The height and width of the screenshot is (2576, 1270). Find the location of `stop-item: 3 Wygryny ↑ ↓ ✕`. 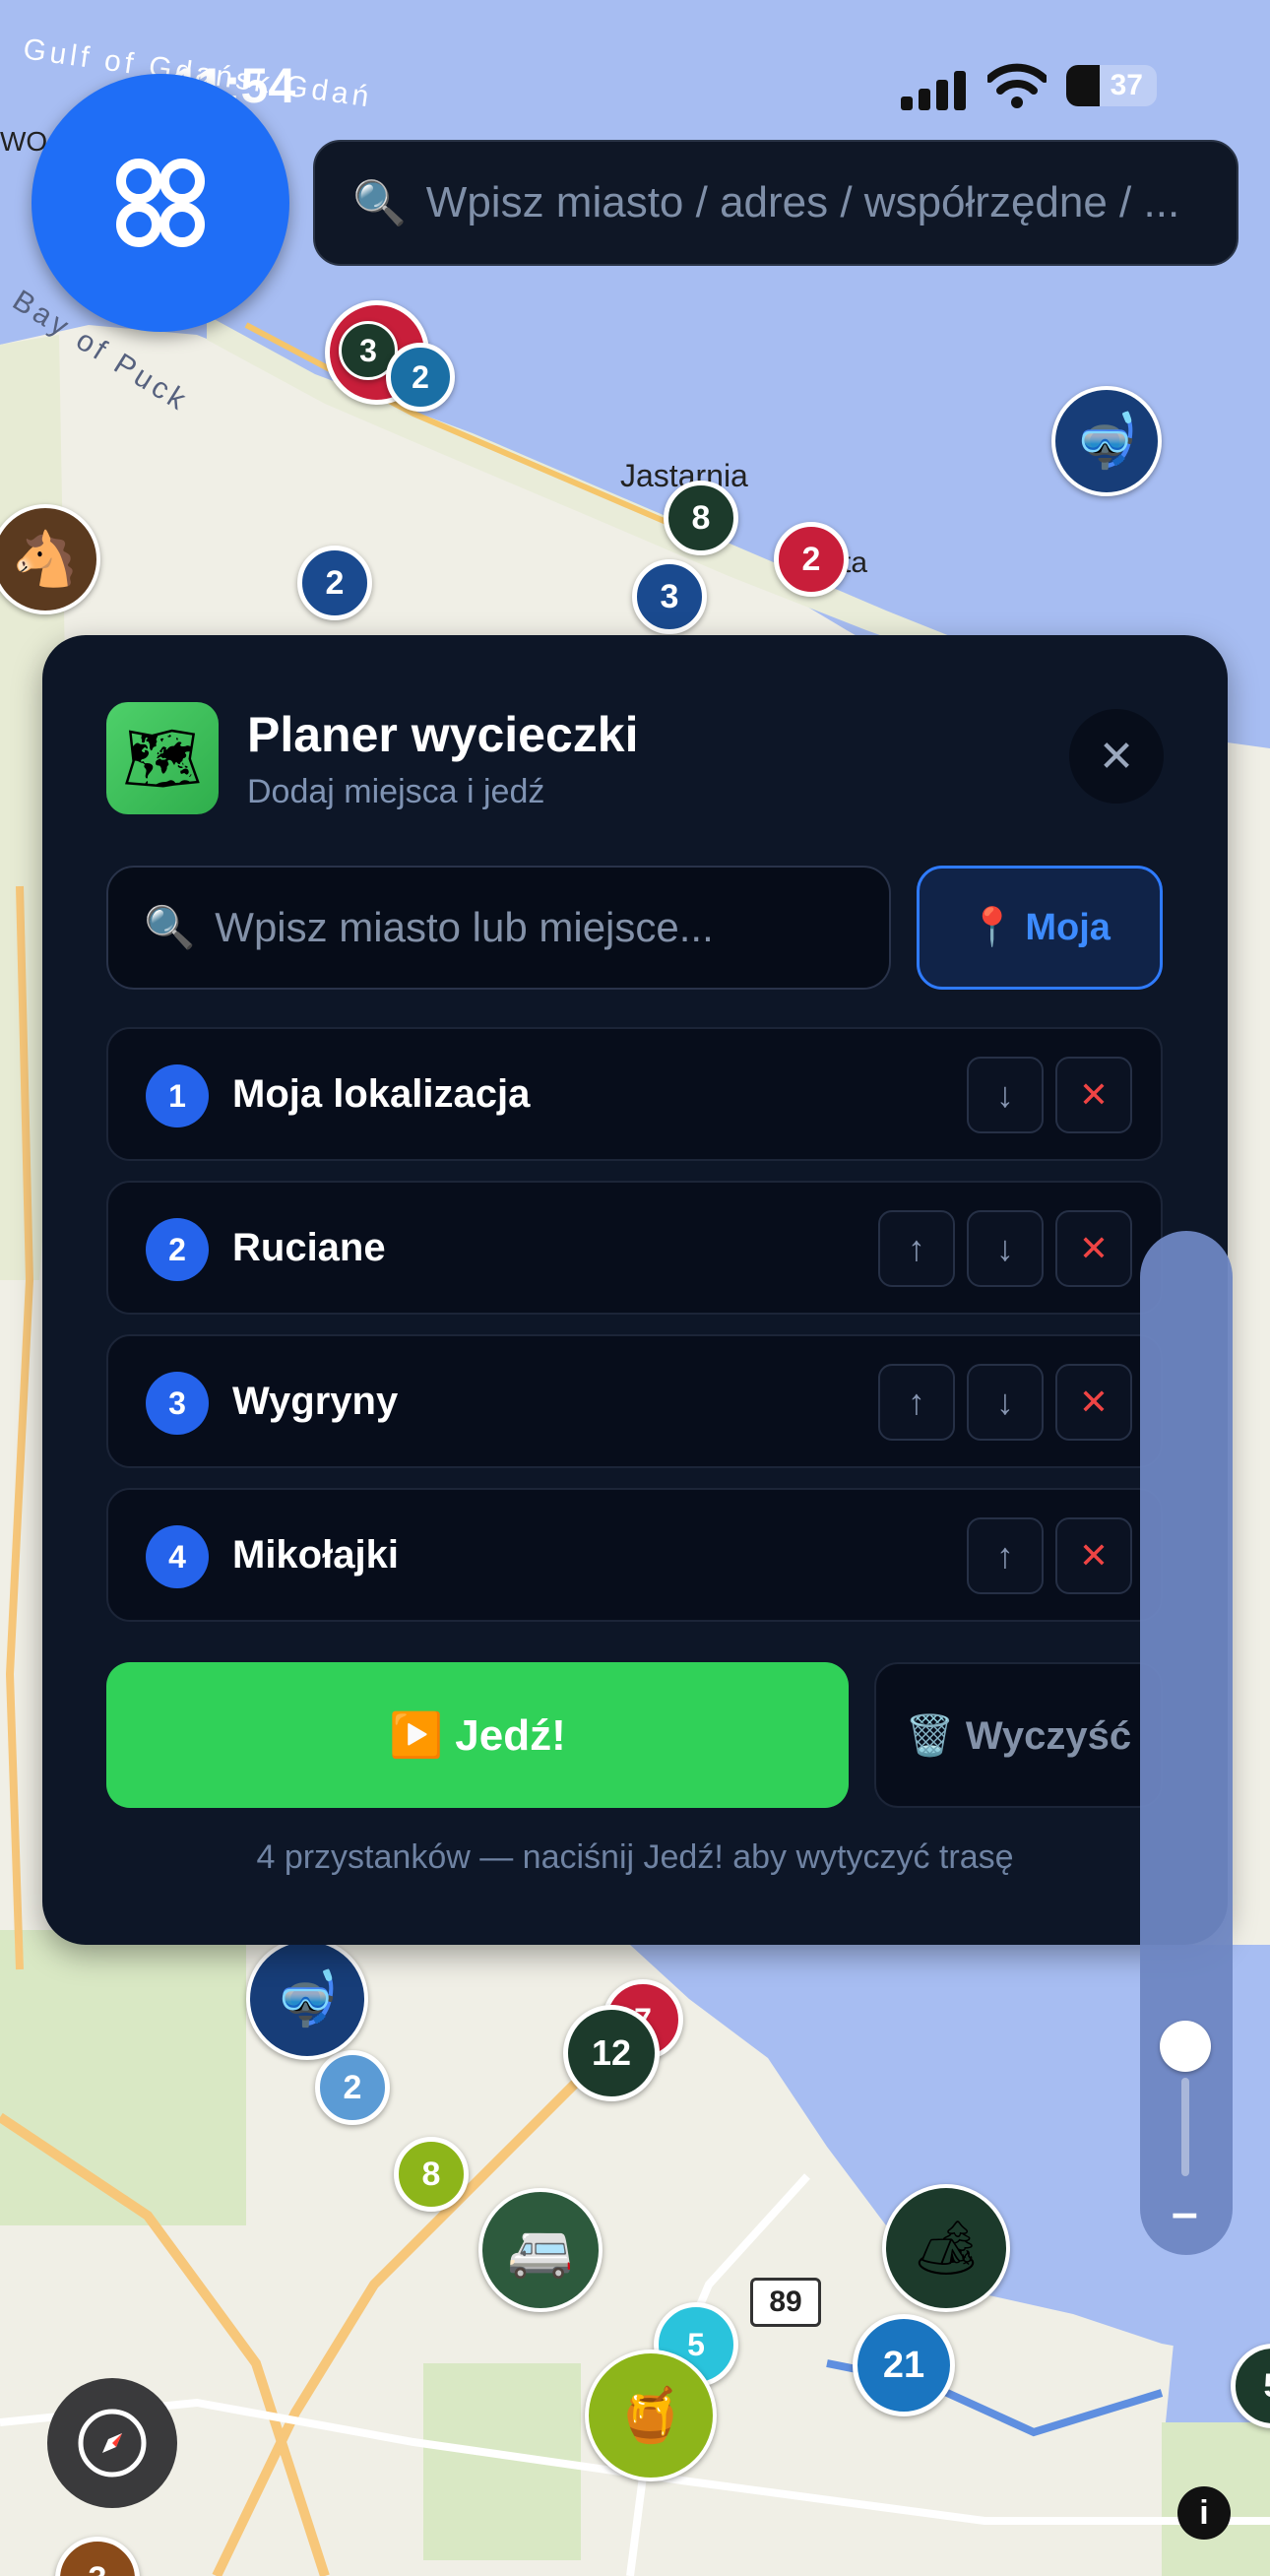

stop-item: 3 Wygryny ↑ ↓ ✕ is located at coordinates (634, 1401).